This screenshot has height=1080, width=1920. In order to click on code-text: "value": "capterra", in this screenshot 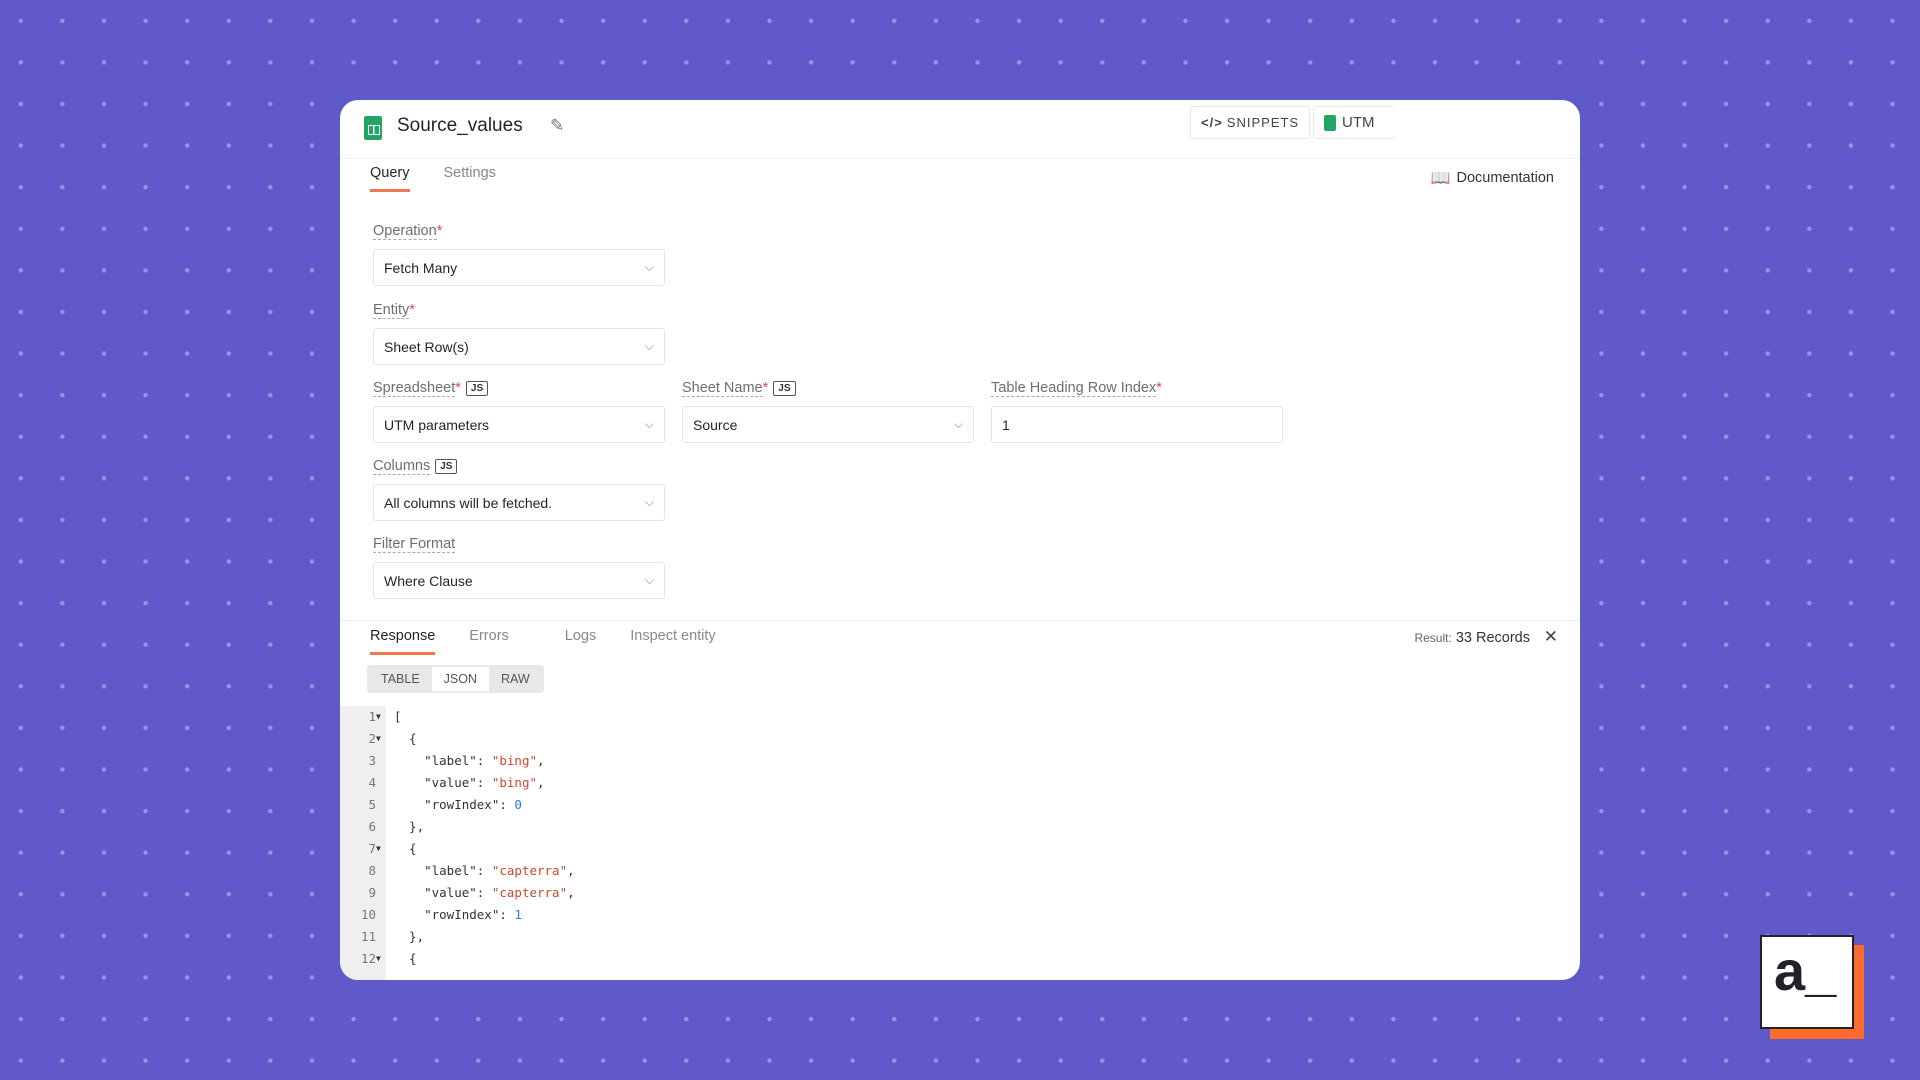, I will do `click(484, 893)`.